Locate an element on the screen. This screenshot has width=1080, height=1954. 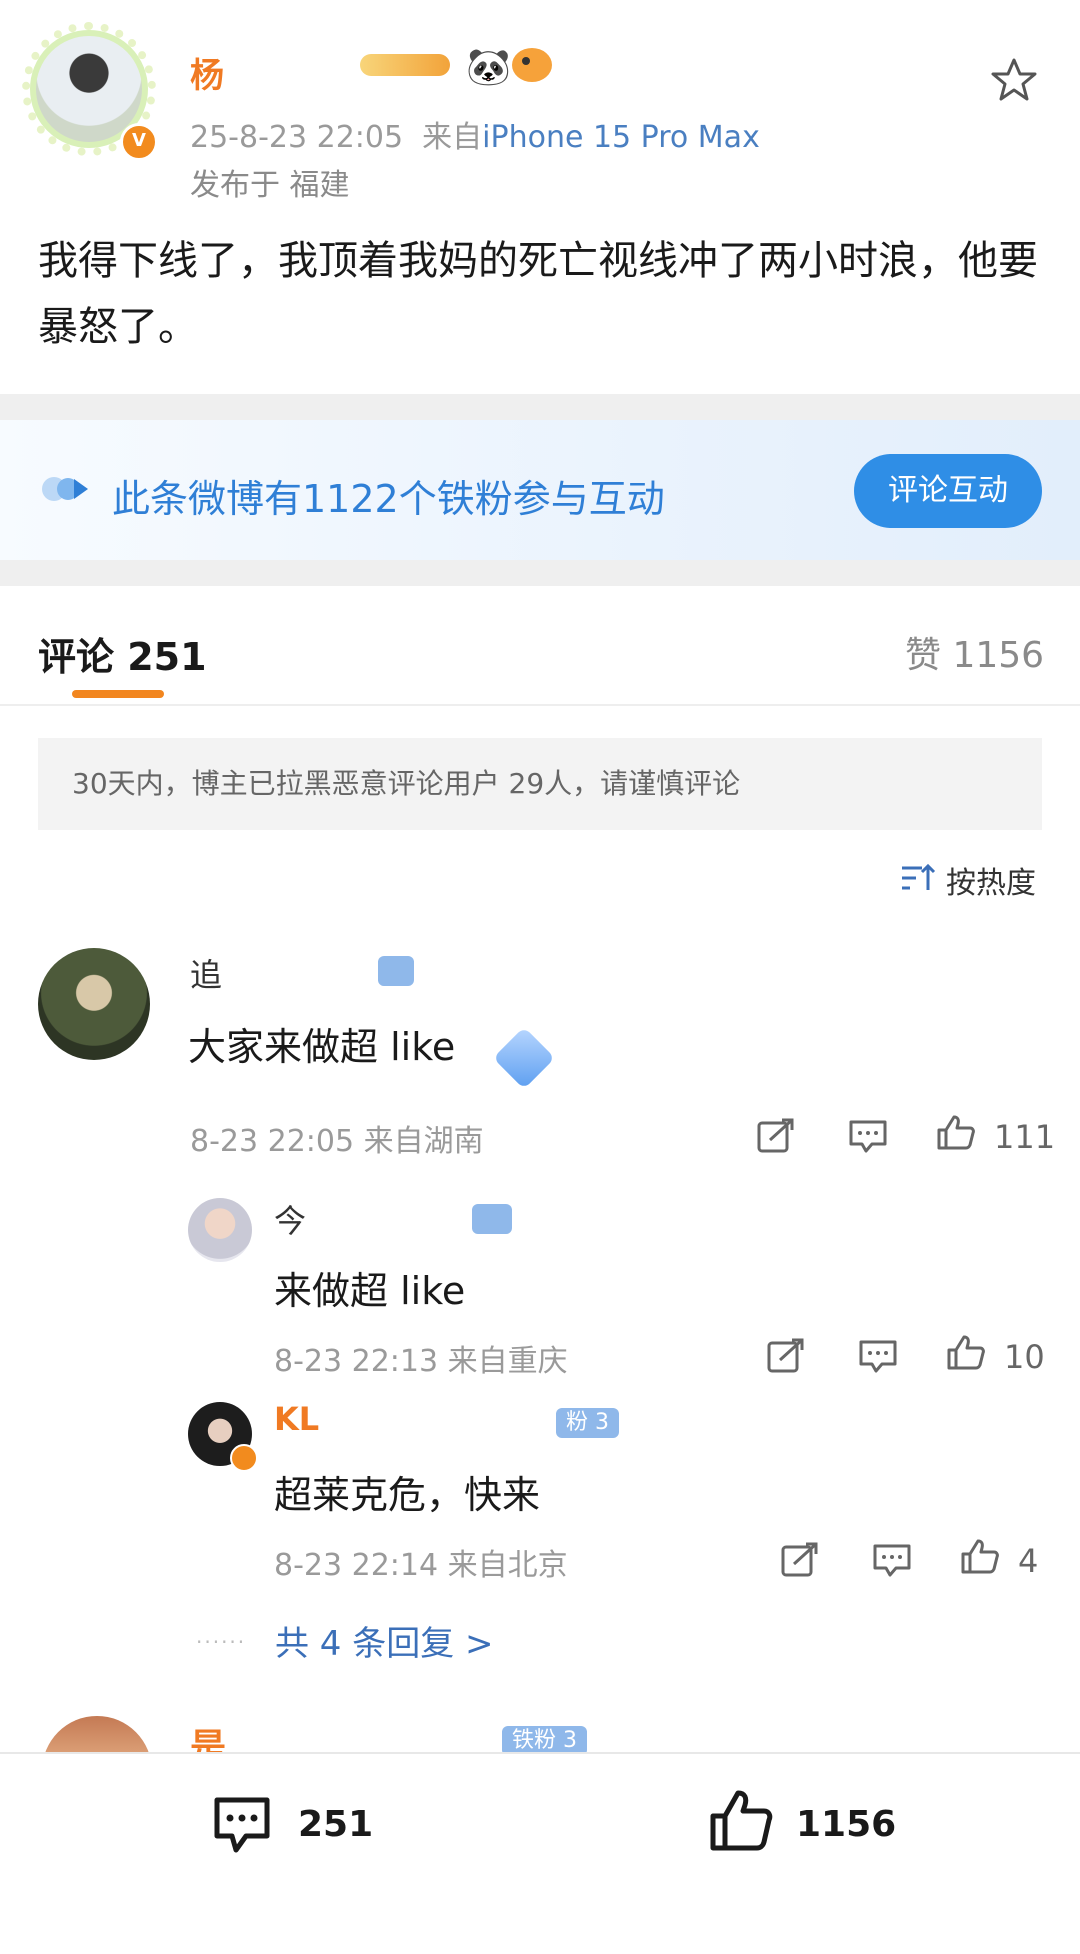
post-meta: 25-8-23 22:05 来自iPhone 15 Pro Max is located at coordinates (475, 134).